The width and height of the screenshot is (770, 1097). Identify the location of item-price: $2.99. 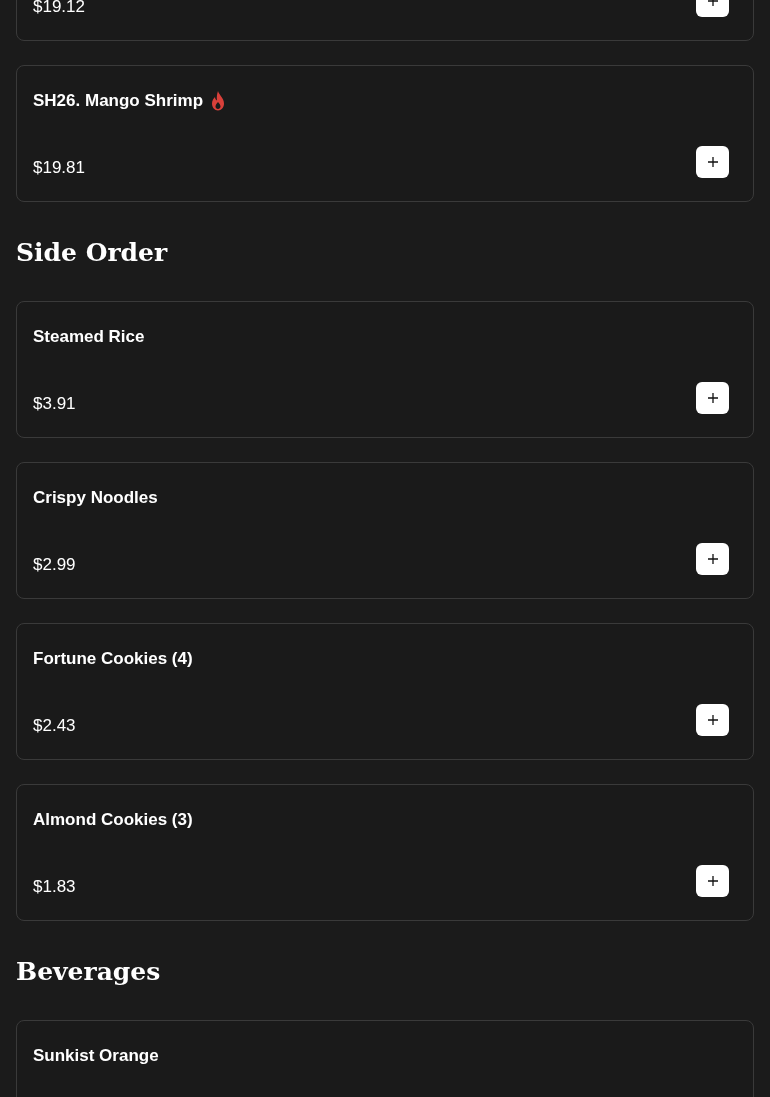
(54, 565).